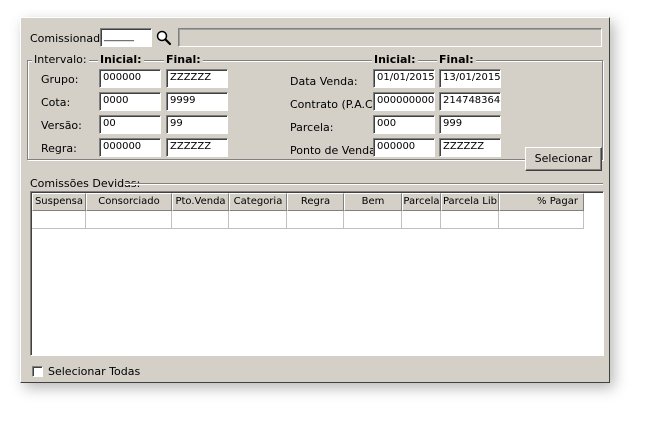 The width and height of the screenshot is (652, 425). I want to click on regra-final-input: ZZZZZZ, so click(197, 147).